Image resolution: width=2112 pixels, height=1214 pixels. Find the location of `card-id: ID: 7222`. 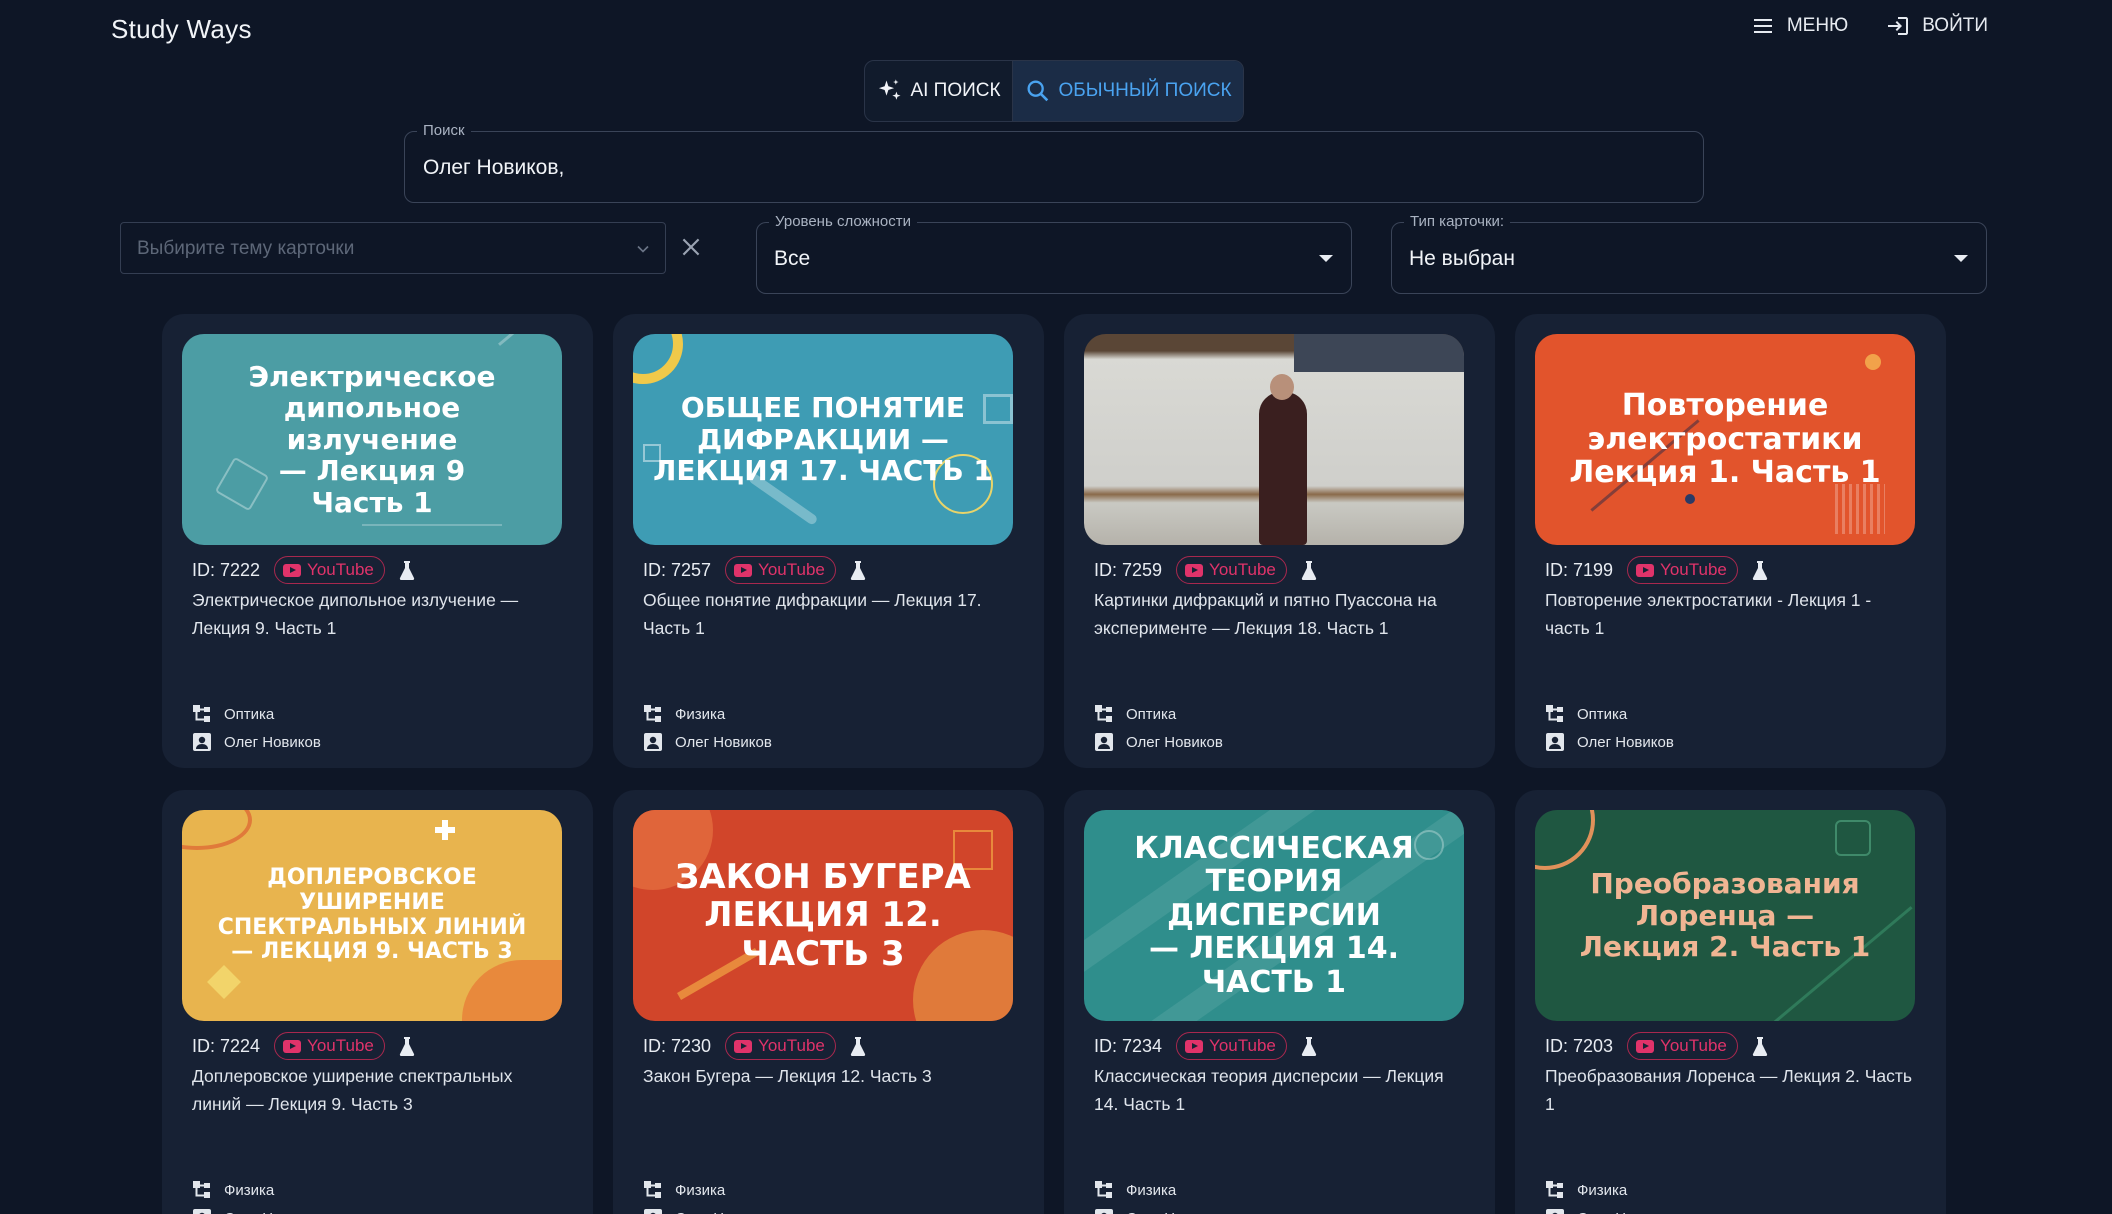

card-id: ID: 7222 is located at coordinates (226, 569).